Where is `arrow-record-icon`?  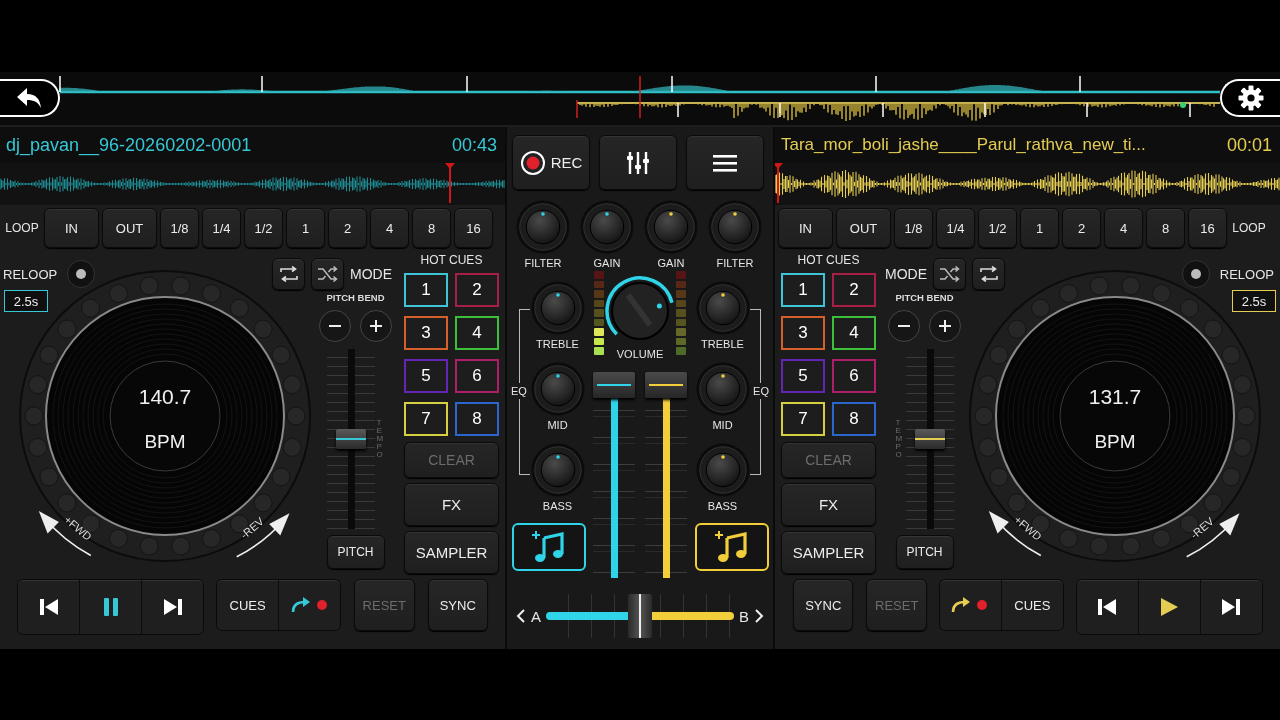 arrow-record-icon is located at coordinates (309, 605).